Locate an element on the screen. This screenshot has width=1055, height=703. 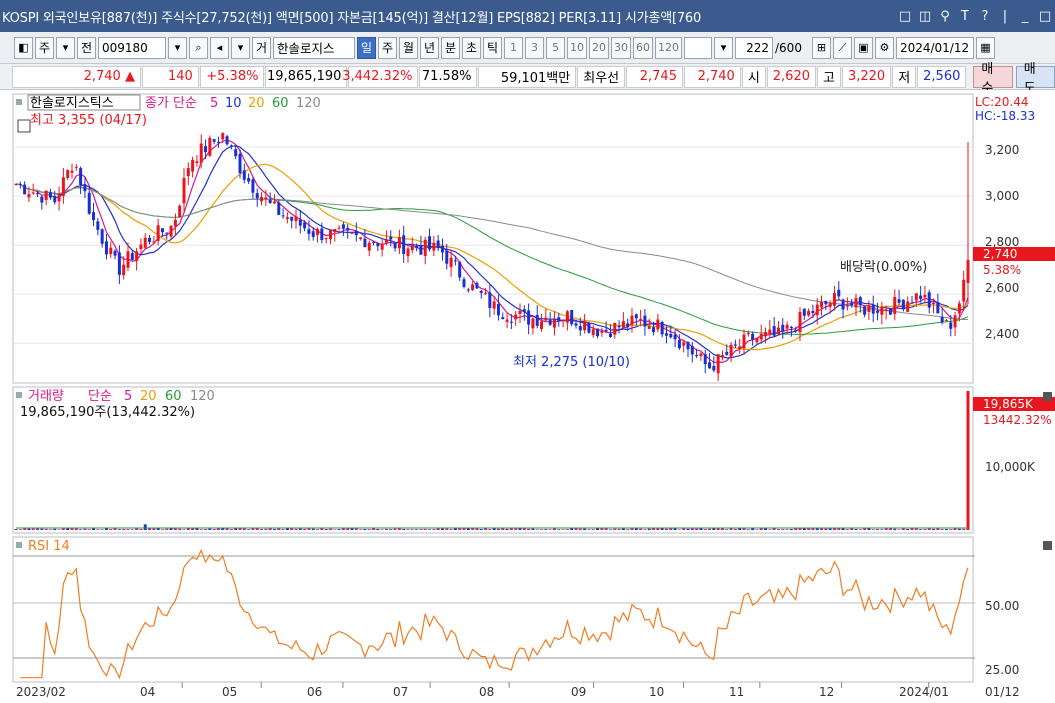
pin-icon: ⚲ is located at coordinates (945, 16).